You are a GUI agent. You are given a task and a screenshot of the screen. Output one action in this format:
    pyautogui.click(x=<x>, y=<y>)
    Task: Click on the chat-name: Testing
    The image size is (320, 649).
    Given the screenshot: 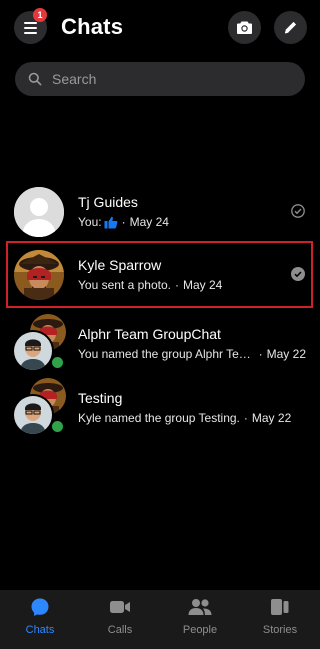 What is the action you would take?
    pyautogui.click(x=100, y=398)
    